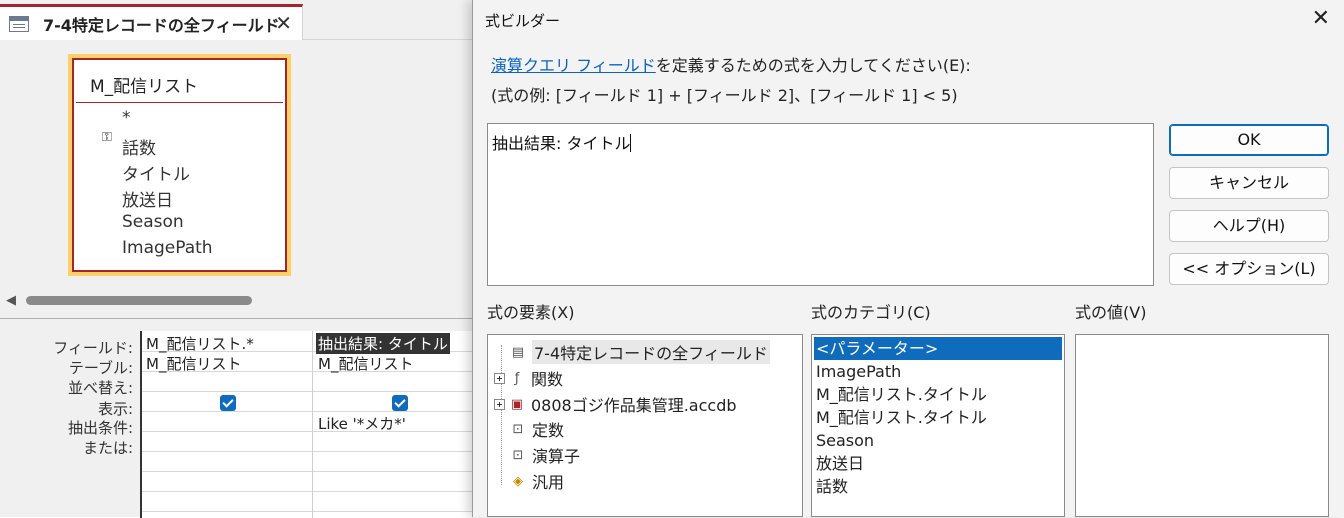  Describe the element at coordinates (153, 222) in the screenshot. I see `field-item: Season` at that location.